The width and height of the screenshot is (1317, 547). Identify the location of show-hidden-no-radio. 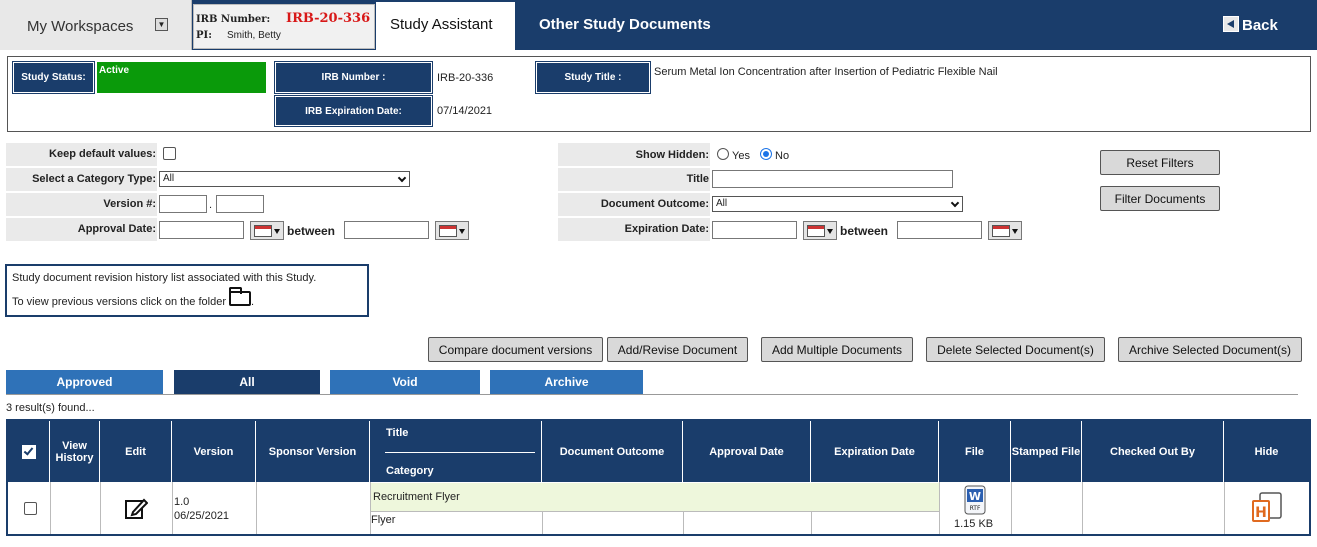
(766, 154).